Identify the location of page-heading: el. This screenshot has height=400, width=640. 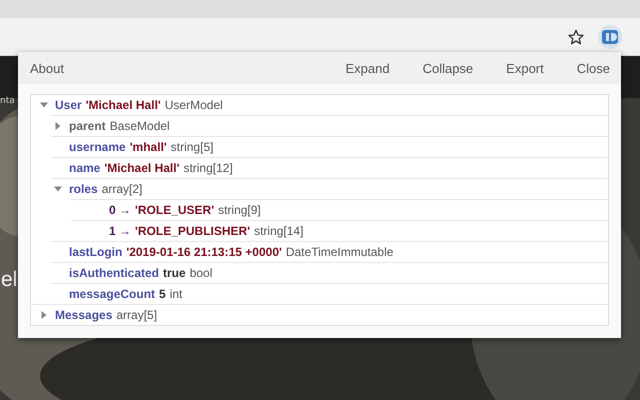
(9, 280).